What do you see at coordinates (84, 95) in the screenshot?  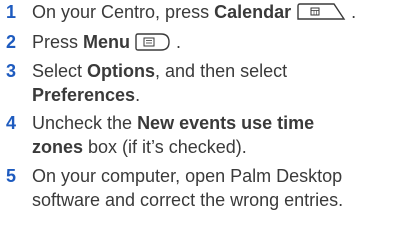 I see `preferences-label: Preferences` at bounding box center [84, 95].